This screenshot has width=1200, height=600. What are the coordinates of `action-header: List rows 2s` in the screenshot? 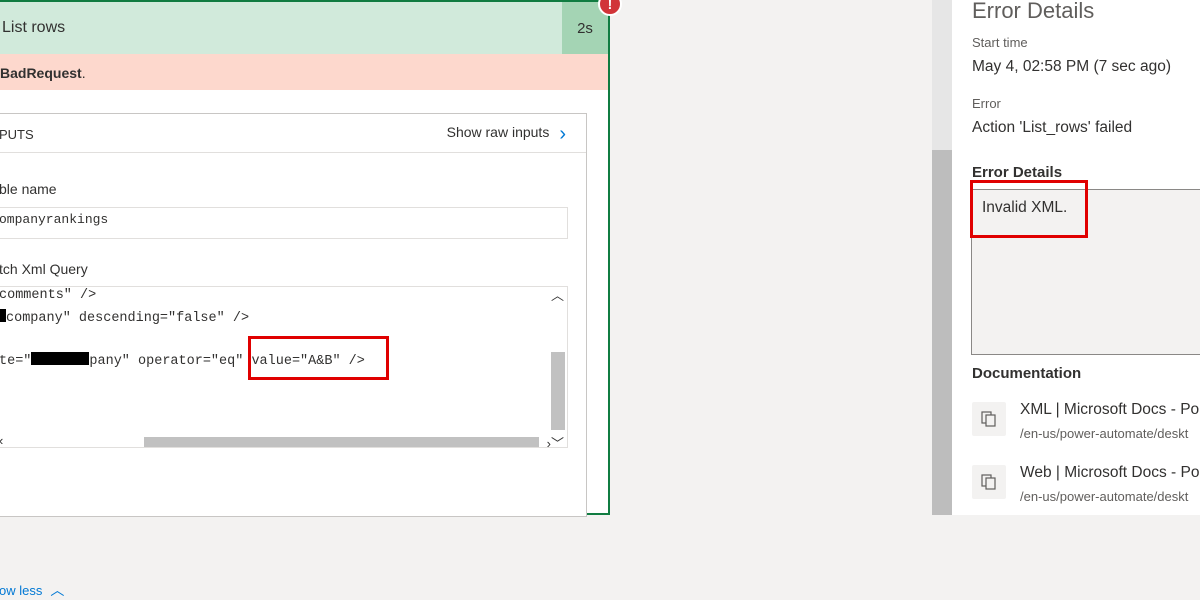 It's located at (304, 28).